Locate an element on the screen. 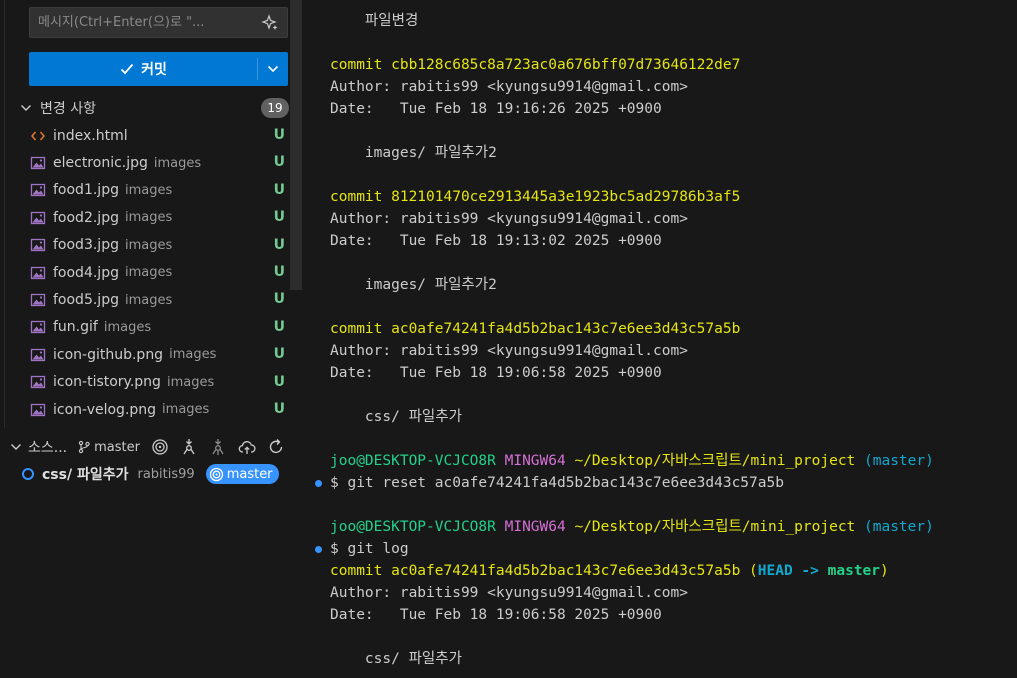 This screenshot has width=1017, height=678. html-icon is located at coordinates (38, 136).